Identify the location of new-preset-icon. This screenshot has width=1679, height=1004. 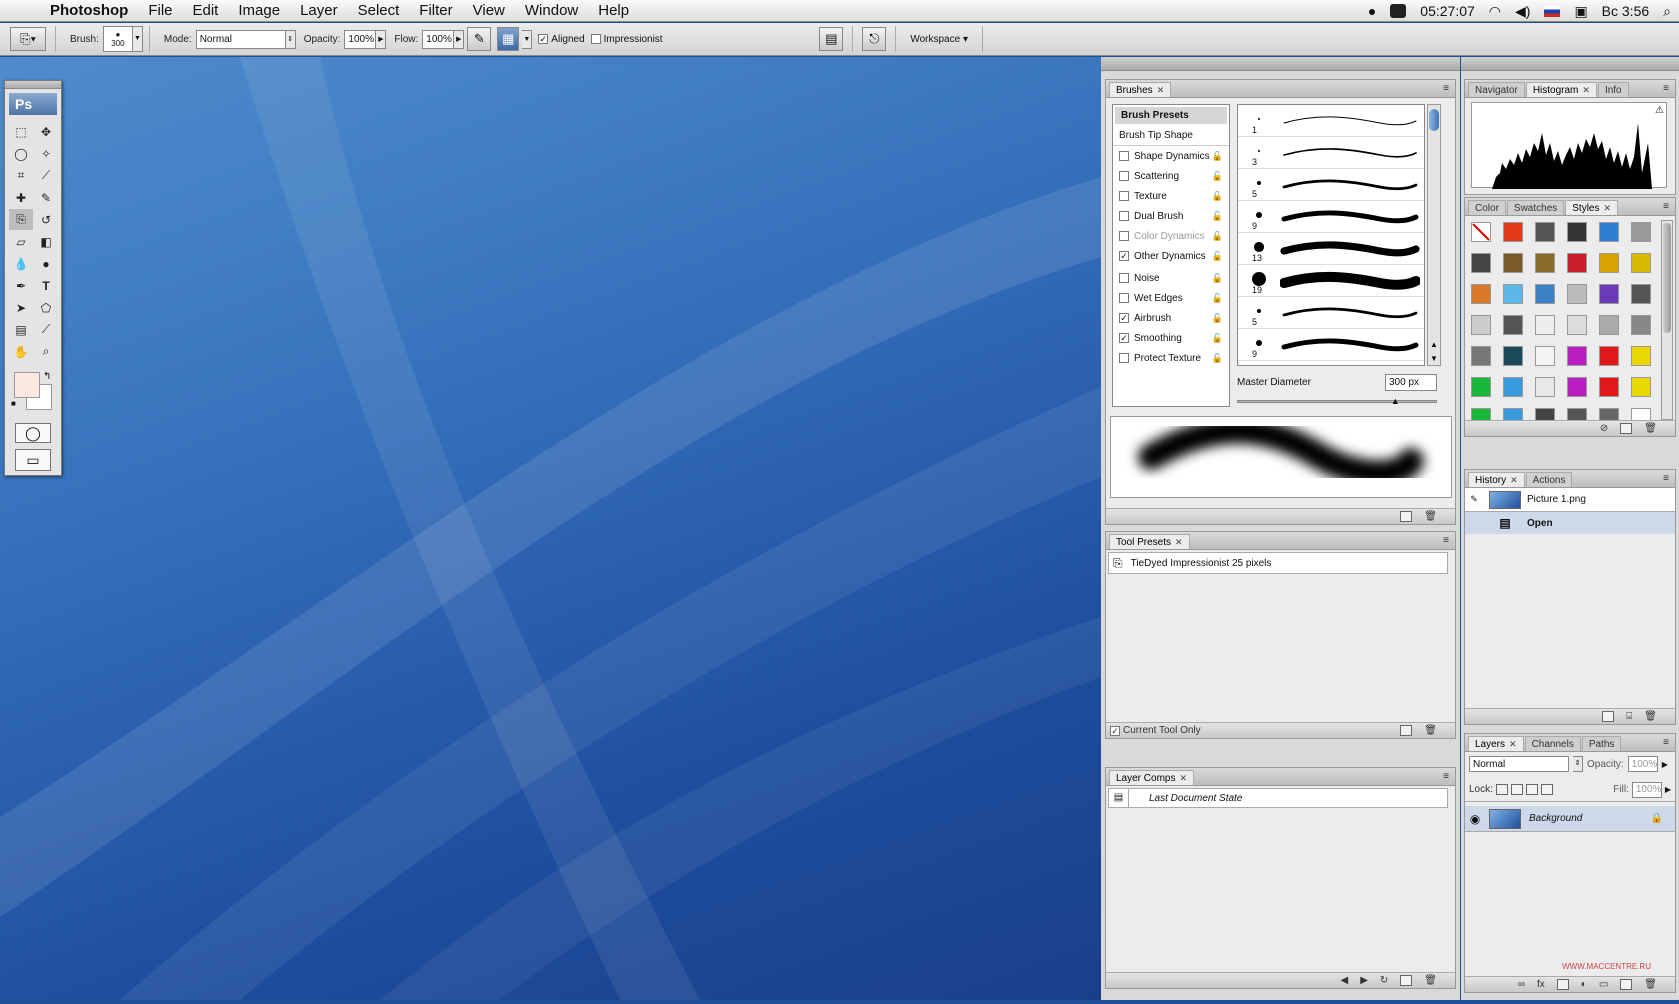
(1406, 730).